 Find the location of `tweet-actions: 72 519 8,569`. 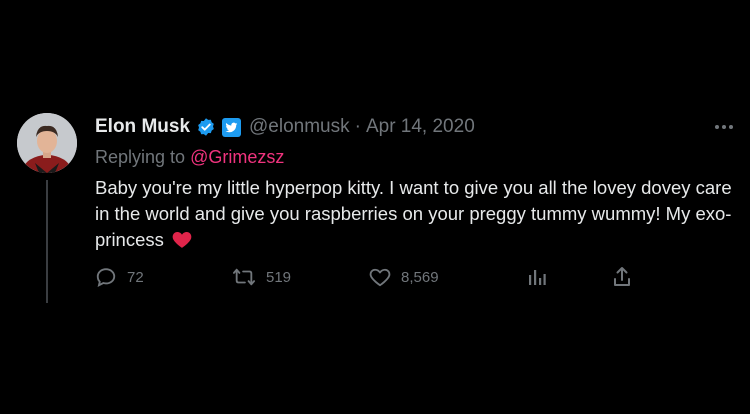

tweet-actions: 72 519 8,569 is located at coordinates (375, 277).